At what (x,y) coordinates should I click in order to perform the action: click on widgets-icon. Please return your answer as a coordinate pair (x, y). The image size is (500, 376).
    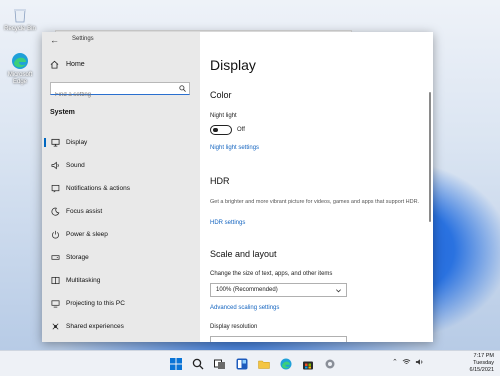
    Looking at the image, I should click on (241, 363).